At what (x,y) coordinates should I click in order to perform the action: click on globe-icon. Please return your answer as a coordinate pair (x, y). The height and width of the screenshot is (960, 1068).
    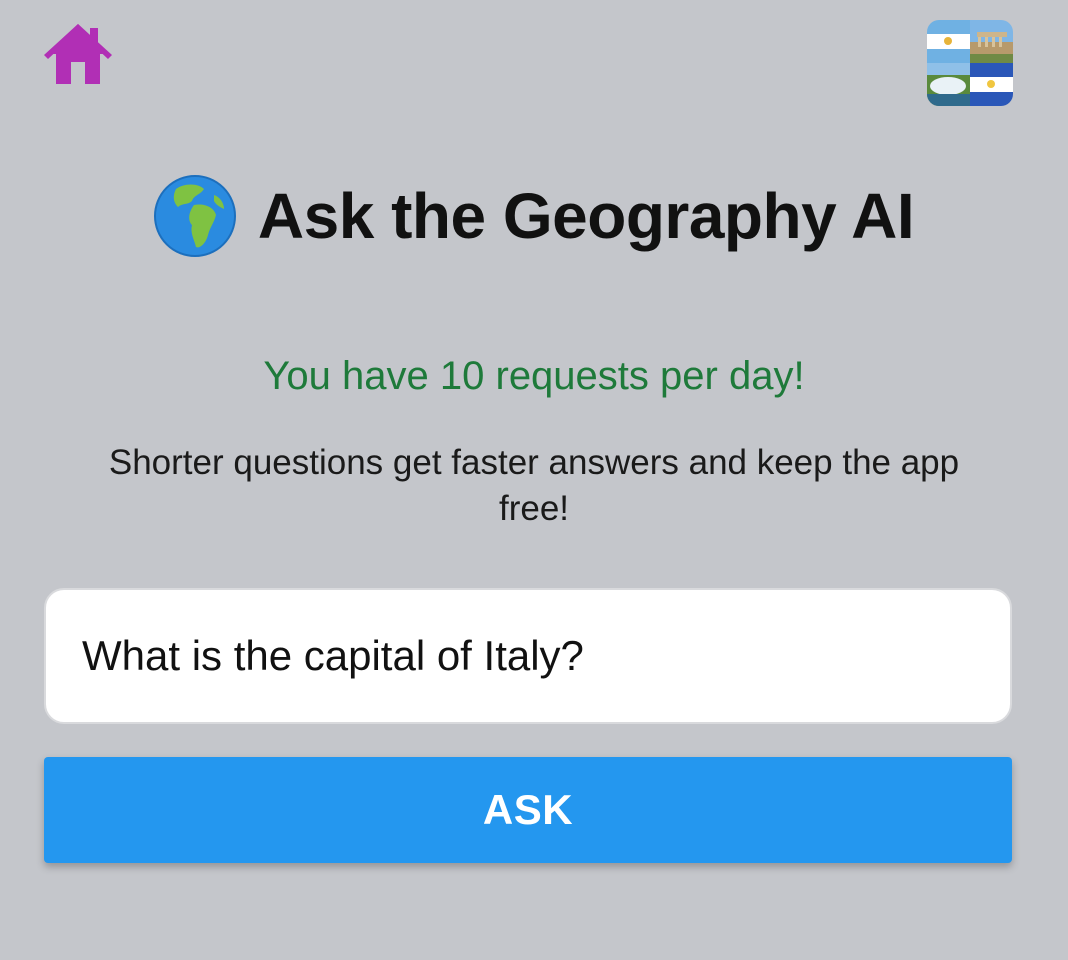
    Looking at the image, I should click on (194, 216).